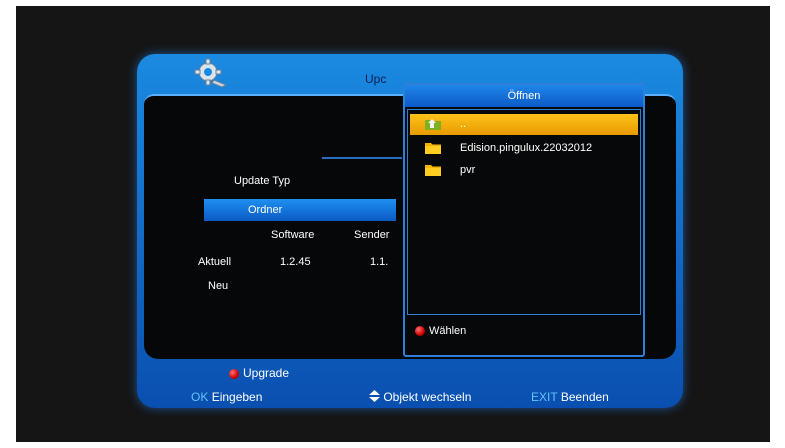  What do you see at coordinates (237, 397) in the screenshot?
I see `ok-action: Eingeben` at bounding box center [237, 397].